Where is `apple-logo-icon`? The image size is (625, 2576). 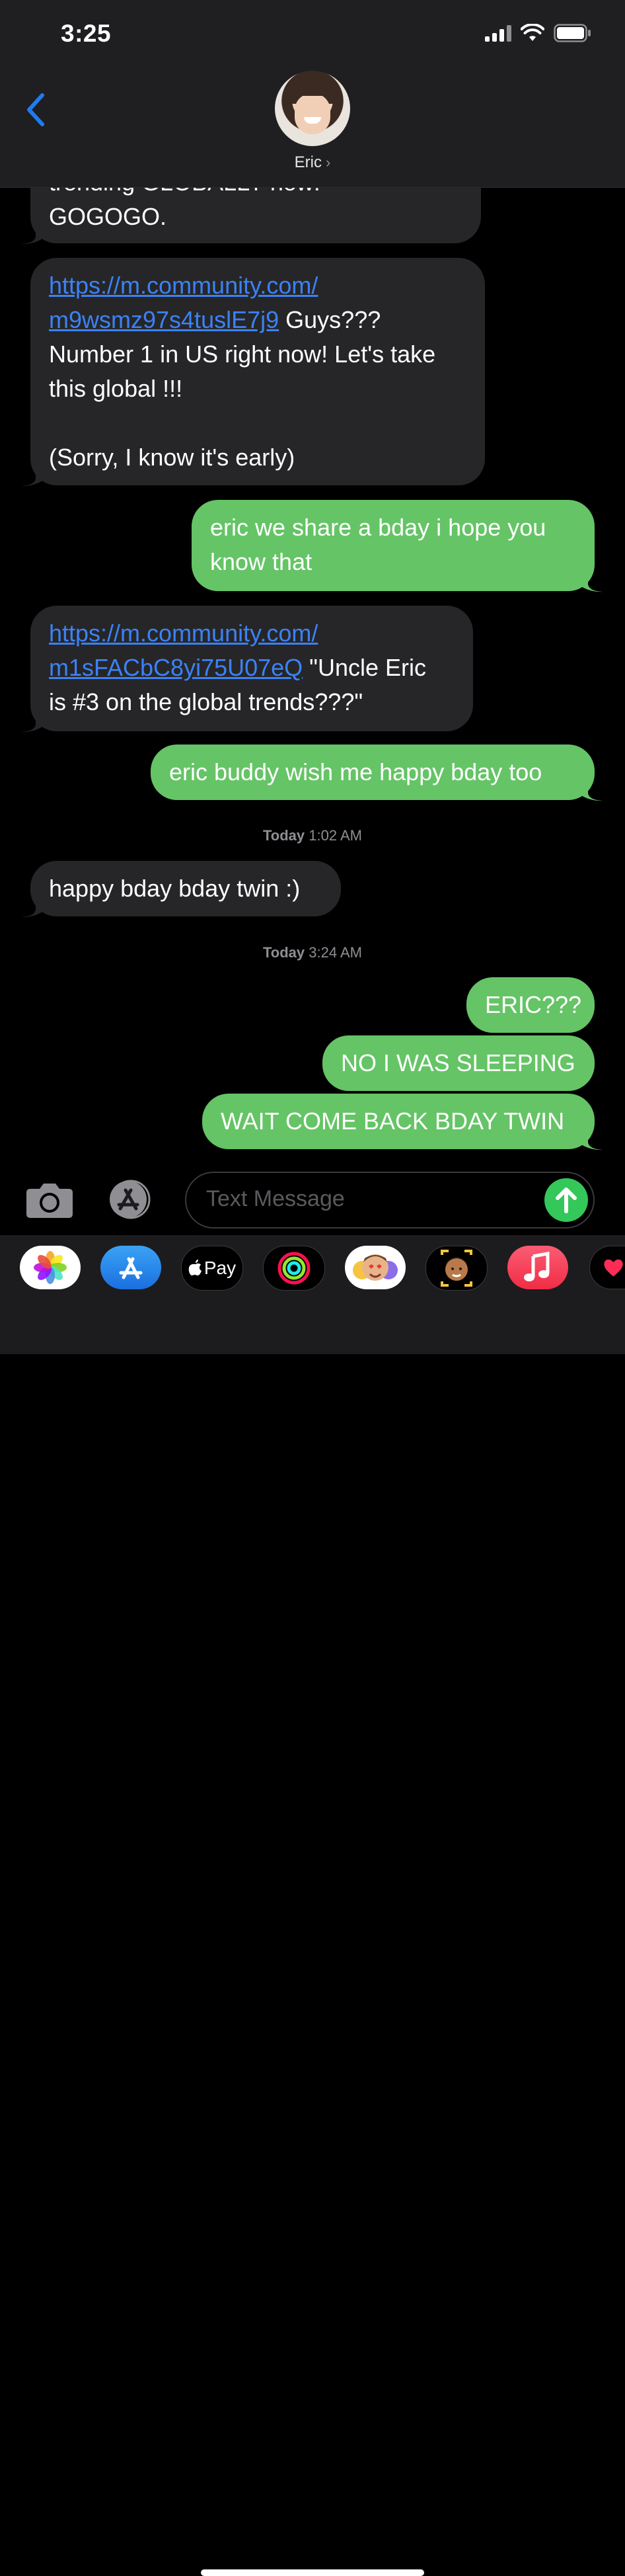 apple-logo-icon is located at coordinates (195, 1268).